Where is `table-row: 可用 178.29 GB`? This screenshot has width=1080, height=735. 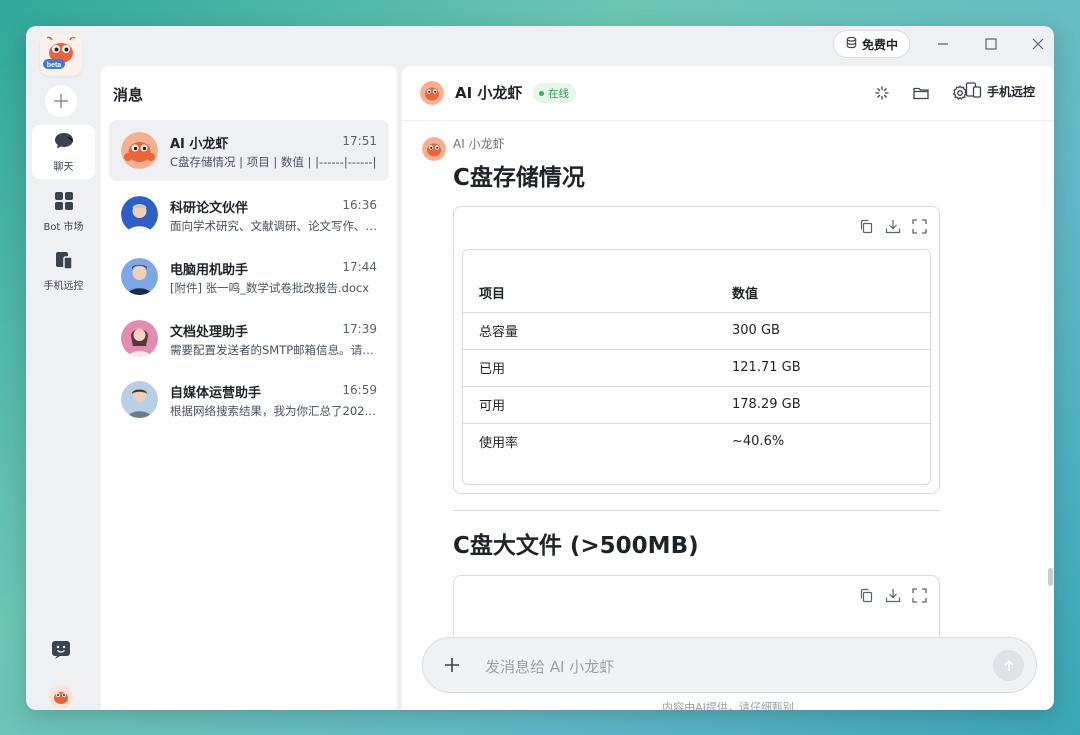 table-row: 可用 178.29 GB is located at coordinates (696, 405).